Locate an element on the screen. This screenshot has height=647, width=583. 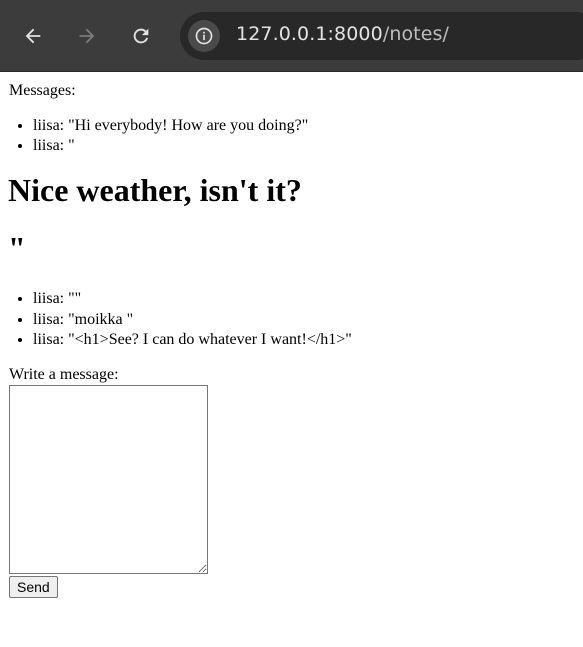
url-text: 127.0.0.1:8000/notes/ is located at coordinates (342, 34).